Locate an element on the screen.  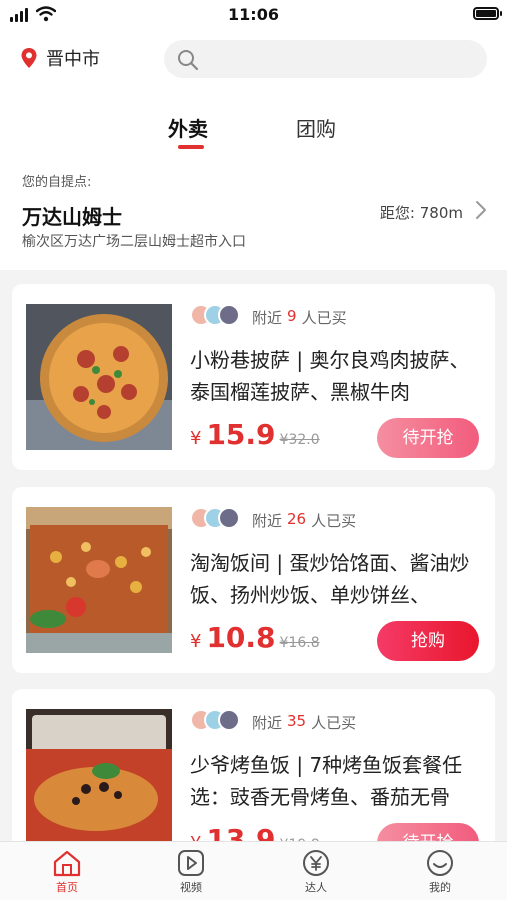
pickup-distance: 距您: 780m is located at coordinates (421, 212).